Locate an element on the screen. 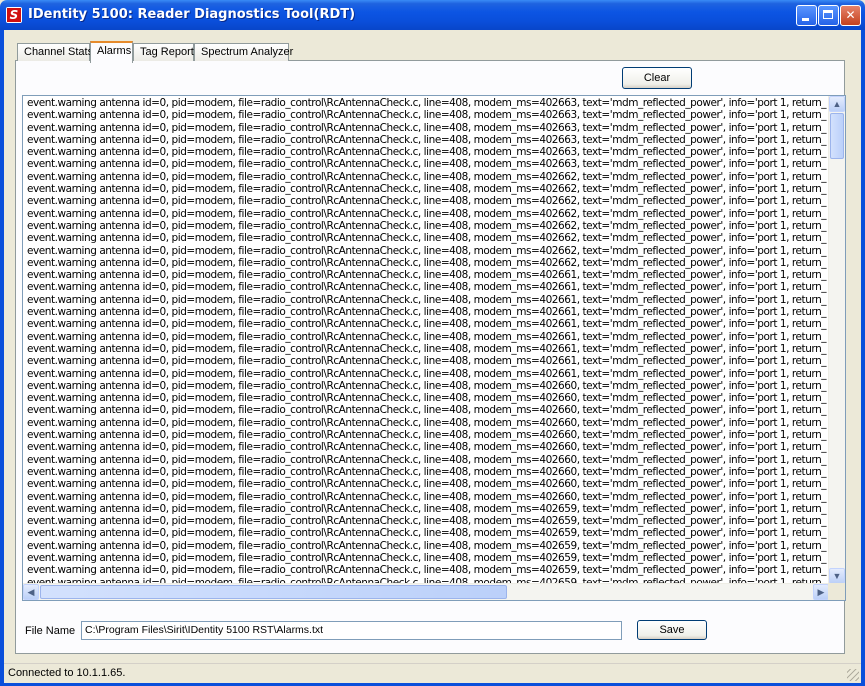 Image resolution: width=865 pixels, height=686 pixels. close-button: ✕ is located at coordinates (850, 15).